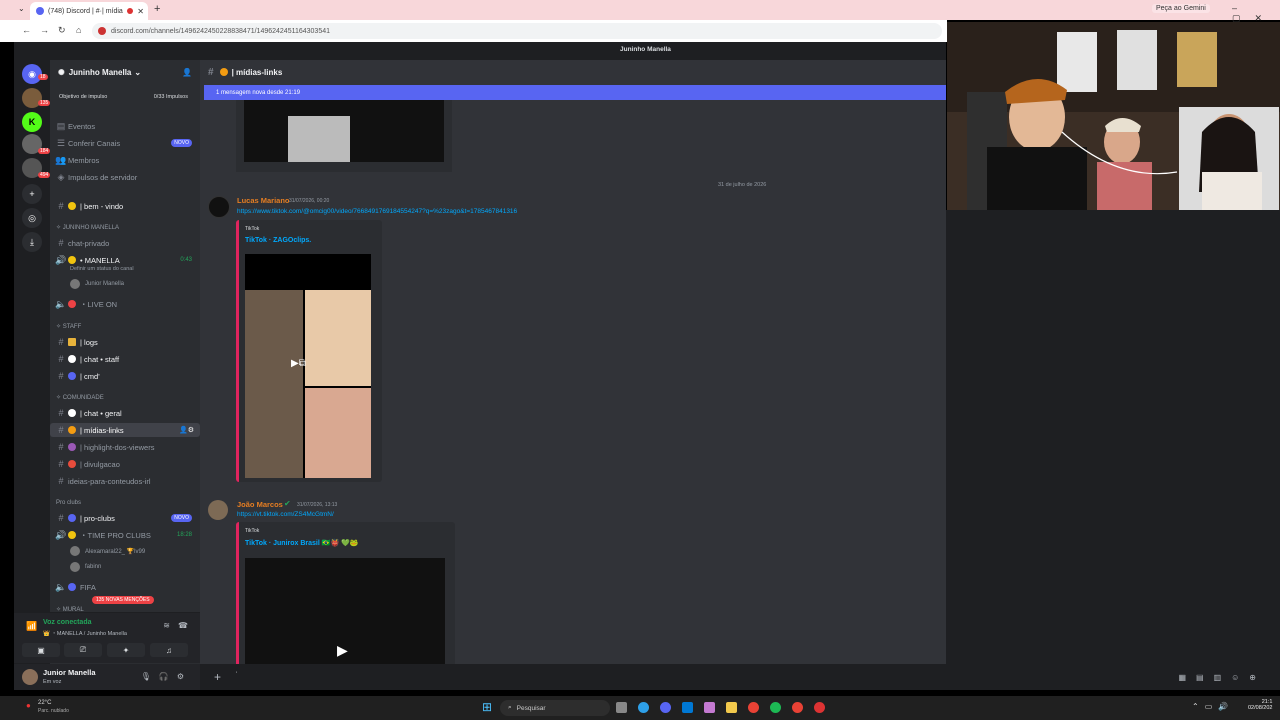 Image resolution: width=1280 pixels, height=720 pixels. I want to click on close-tab-icon: ✕, so click(140, 11).